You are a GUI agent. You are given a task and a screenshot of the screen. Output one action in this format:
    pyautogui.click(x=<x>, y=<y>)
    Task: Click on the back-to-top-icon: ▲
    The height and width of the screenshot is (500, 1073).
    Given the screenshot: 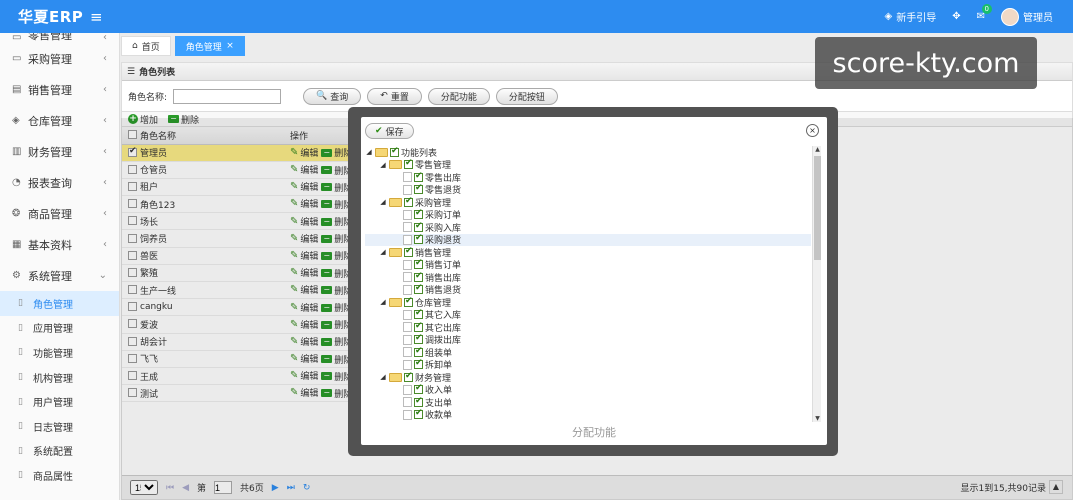 What is the action you would take?
    pyautogui.click(x=1056, y=487)
    